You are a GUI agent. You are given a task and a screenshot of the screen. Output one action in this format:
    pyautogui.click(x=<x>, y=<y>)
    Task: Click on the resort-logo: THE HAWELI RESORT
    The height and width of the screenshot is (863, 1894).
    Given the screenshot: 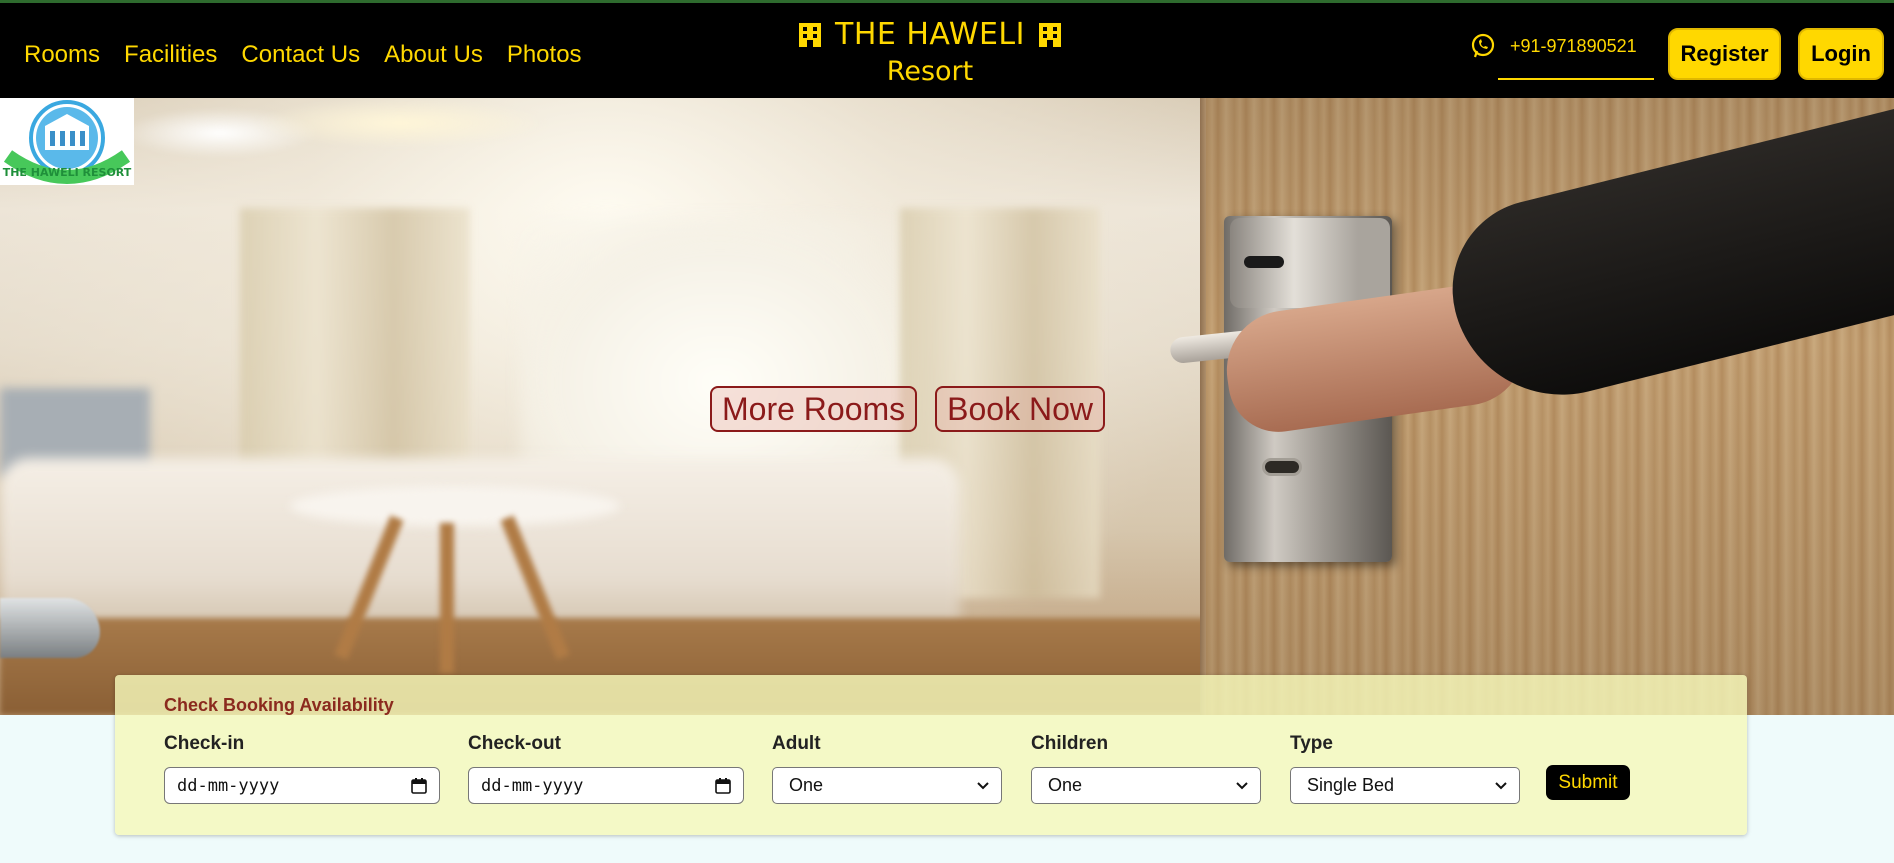 What is the action you would take?
    pyautogui.click(x=67, y=141)
    